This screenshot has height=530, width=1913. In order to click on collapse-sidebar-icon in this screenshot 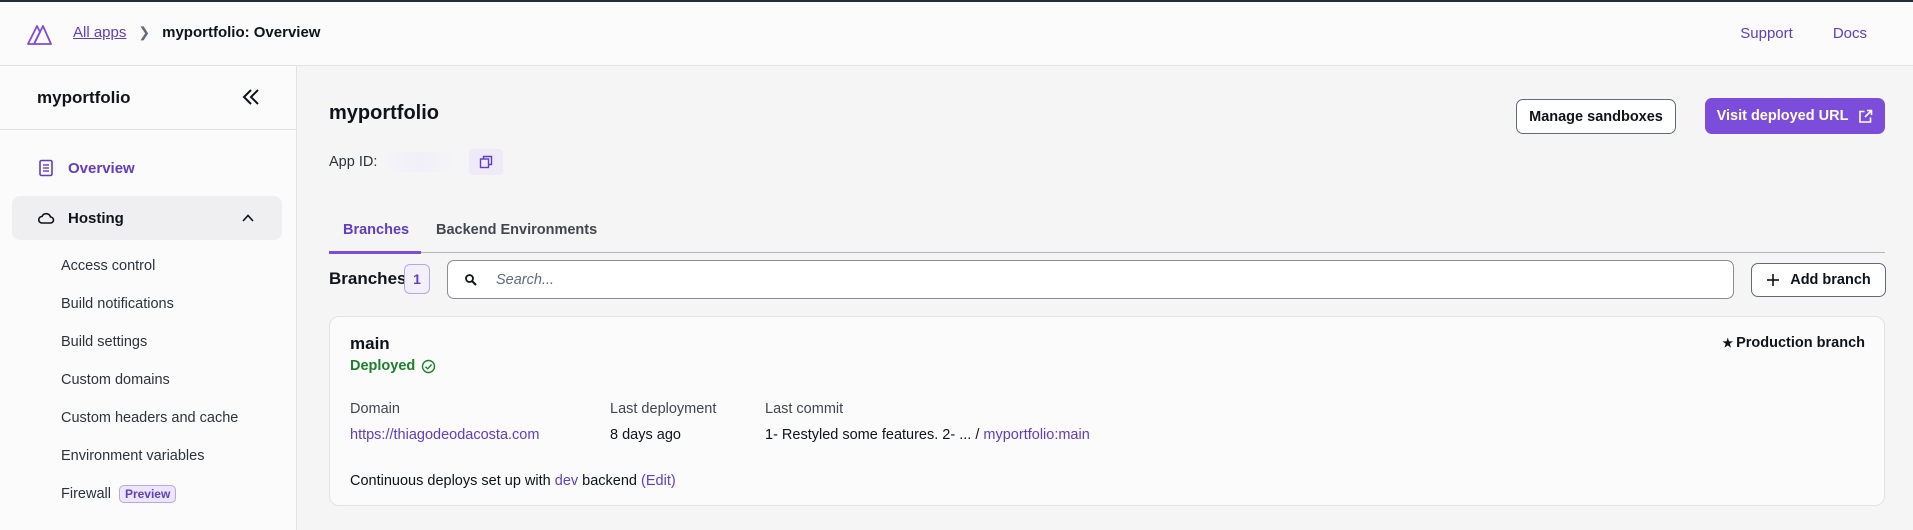, I will do `click(251, 97)`.